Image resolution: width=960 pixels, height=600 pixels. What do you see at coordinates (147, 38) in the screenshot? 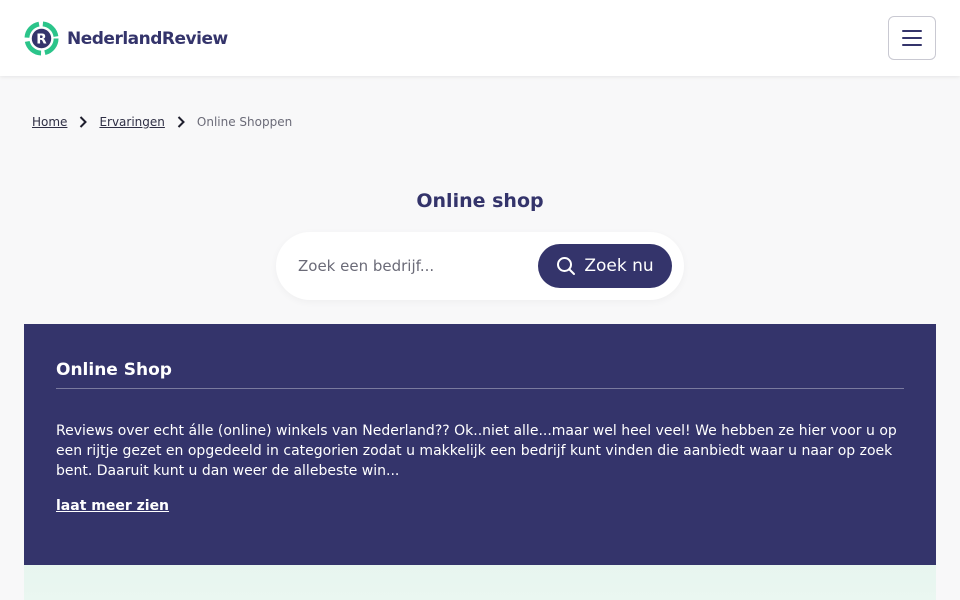
I see `logo-text: NederlandReview` at bounding box center [147, 38].